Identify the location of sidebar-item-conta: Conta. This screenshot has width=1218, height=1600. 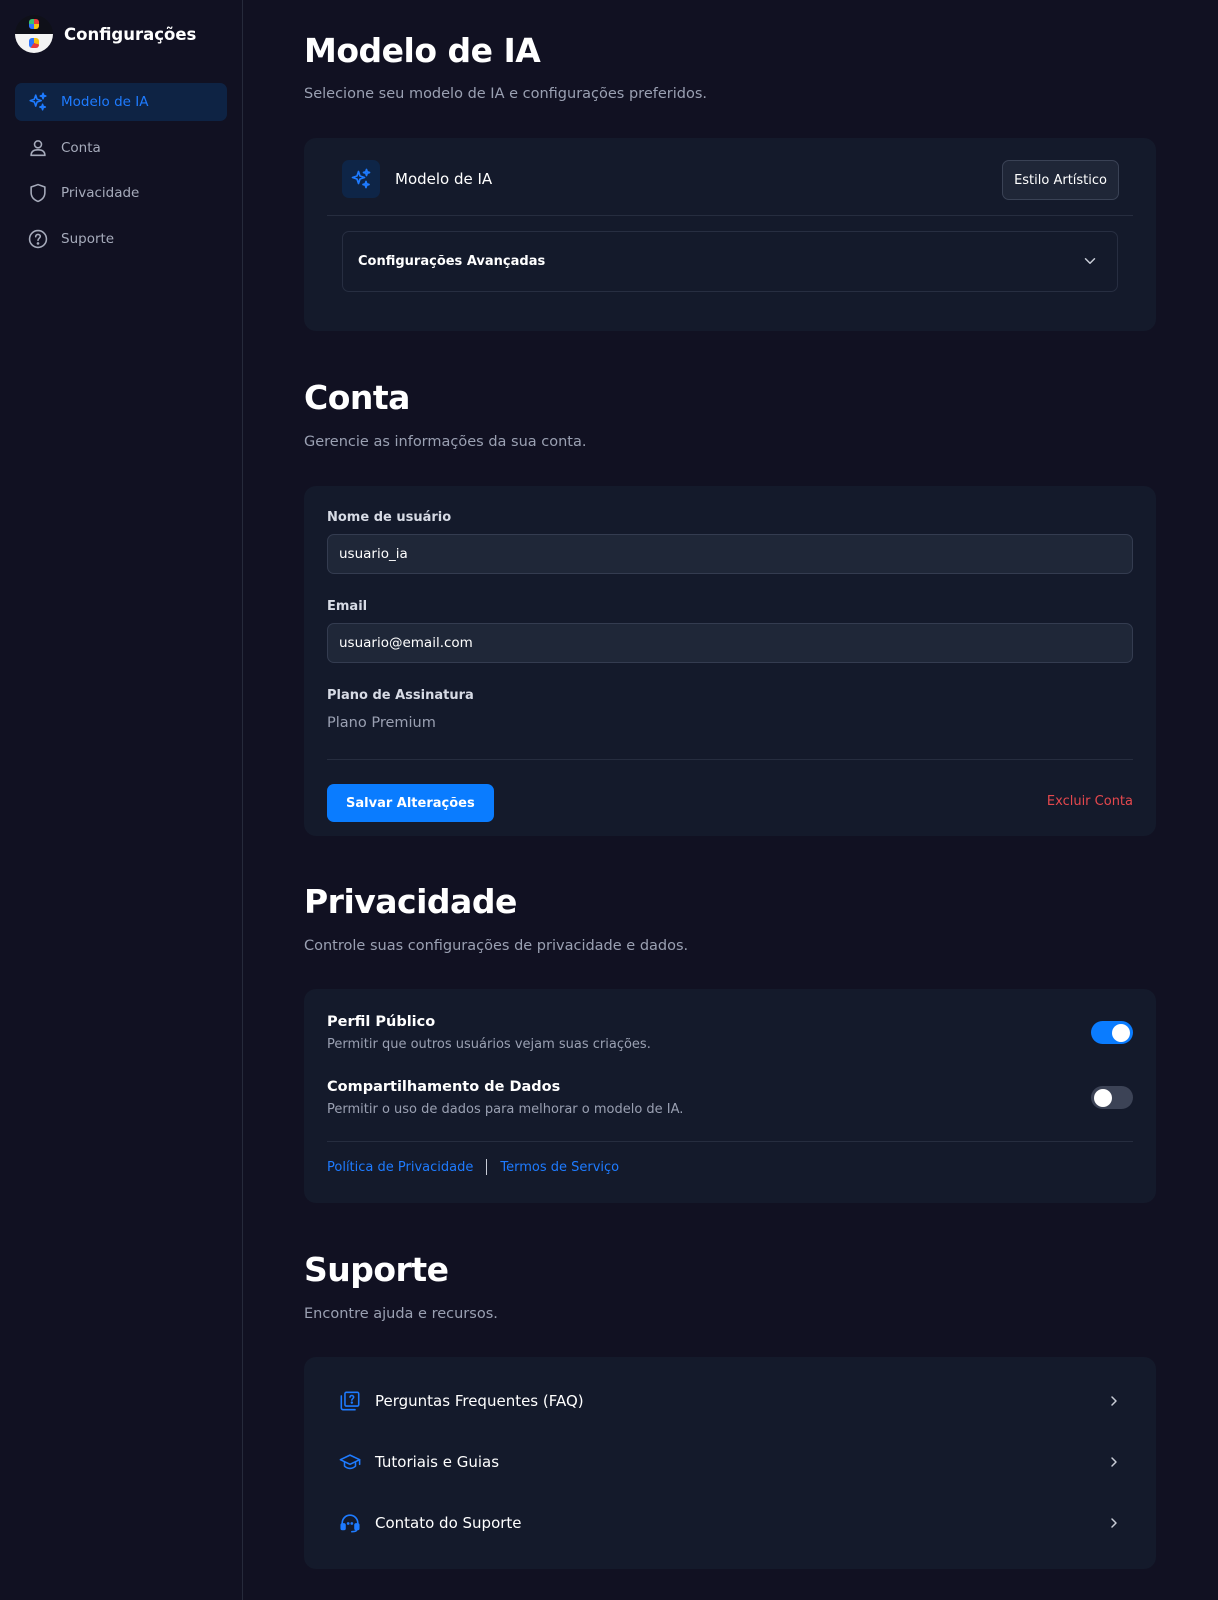
(121, 148).